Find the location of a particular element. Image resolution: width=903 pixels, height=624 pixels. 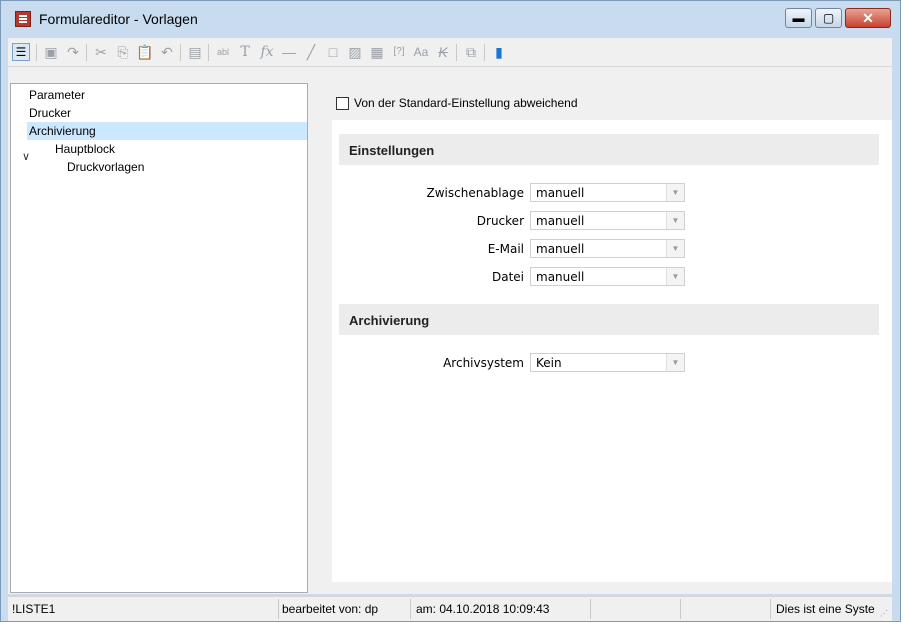

font-icon: Aa is located at coordinates (421, 52).